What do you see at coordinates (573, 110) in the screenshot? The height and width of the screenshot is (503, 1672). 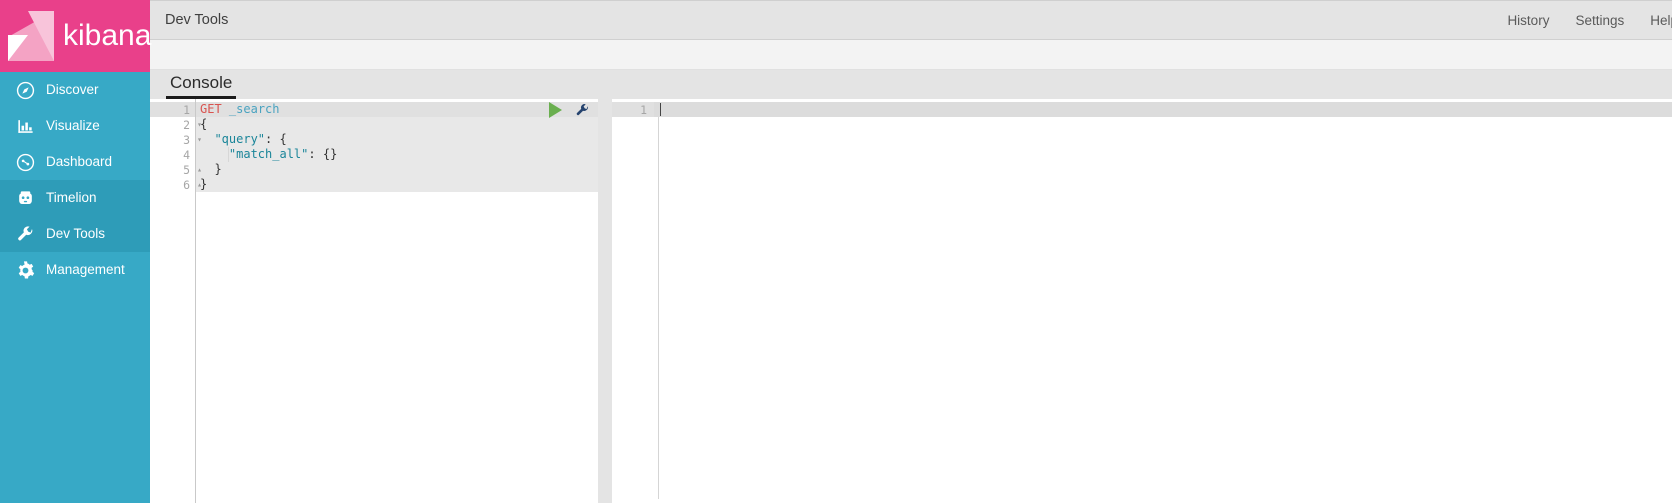 I see `request-actions` at bounding box center [573, 110].